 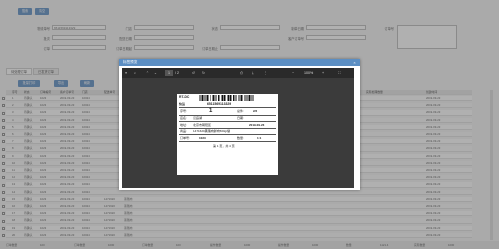 What do you see at coordinates (155, 73) in the screenshot?
I see `next-page-icon: ⌄` at bounding box center [155, 73].